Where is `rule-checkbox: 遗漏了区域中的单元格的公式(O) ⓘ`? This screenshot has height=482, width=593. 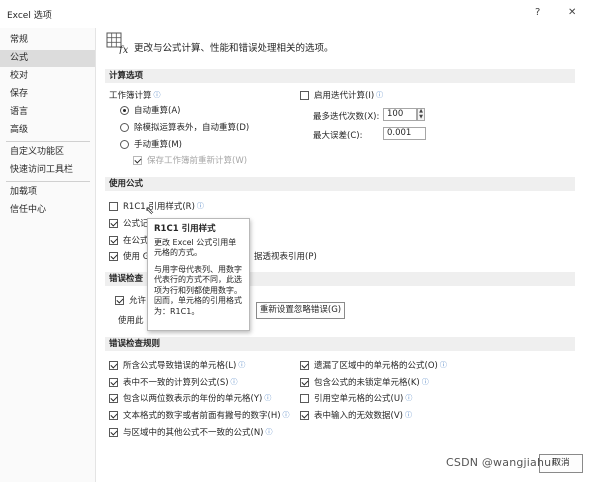
rule-checkbox: 遗漏了区域中的单元格的公式(O) ⓘ is located at coordinates (373, 365).